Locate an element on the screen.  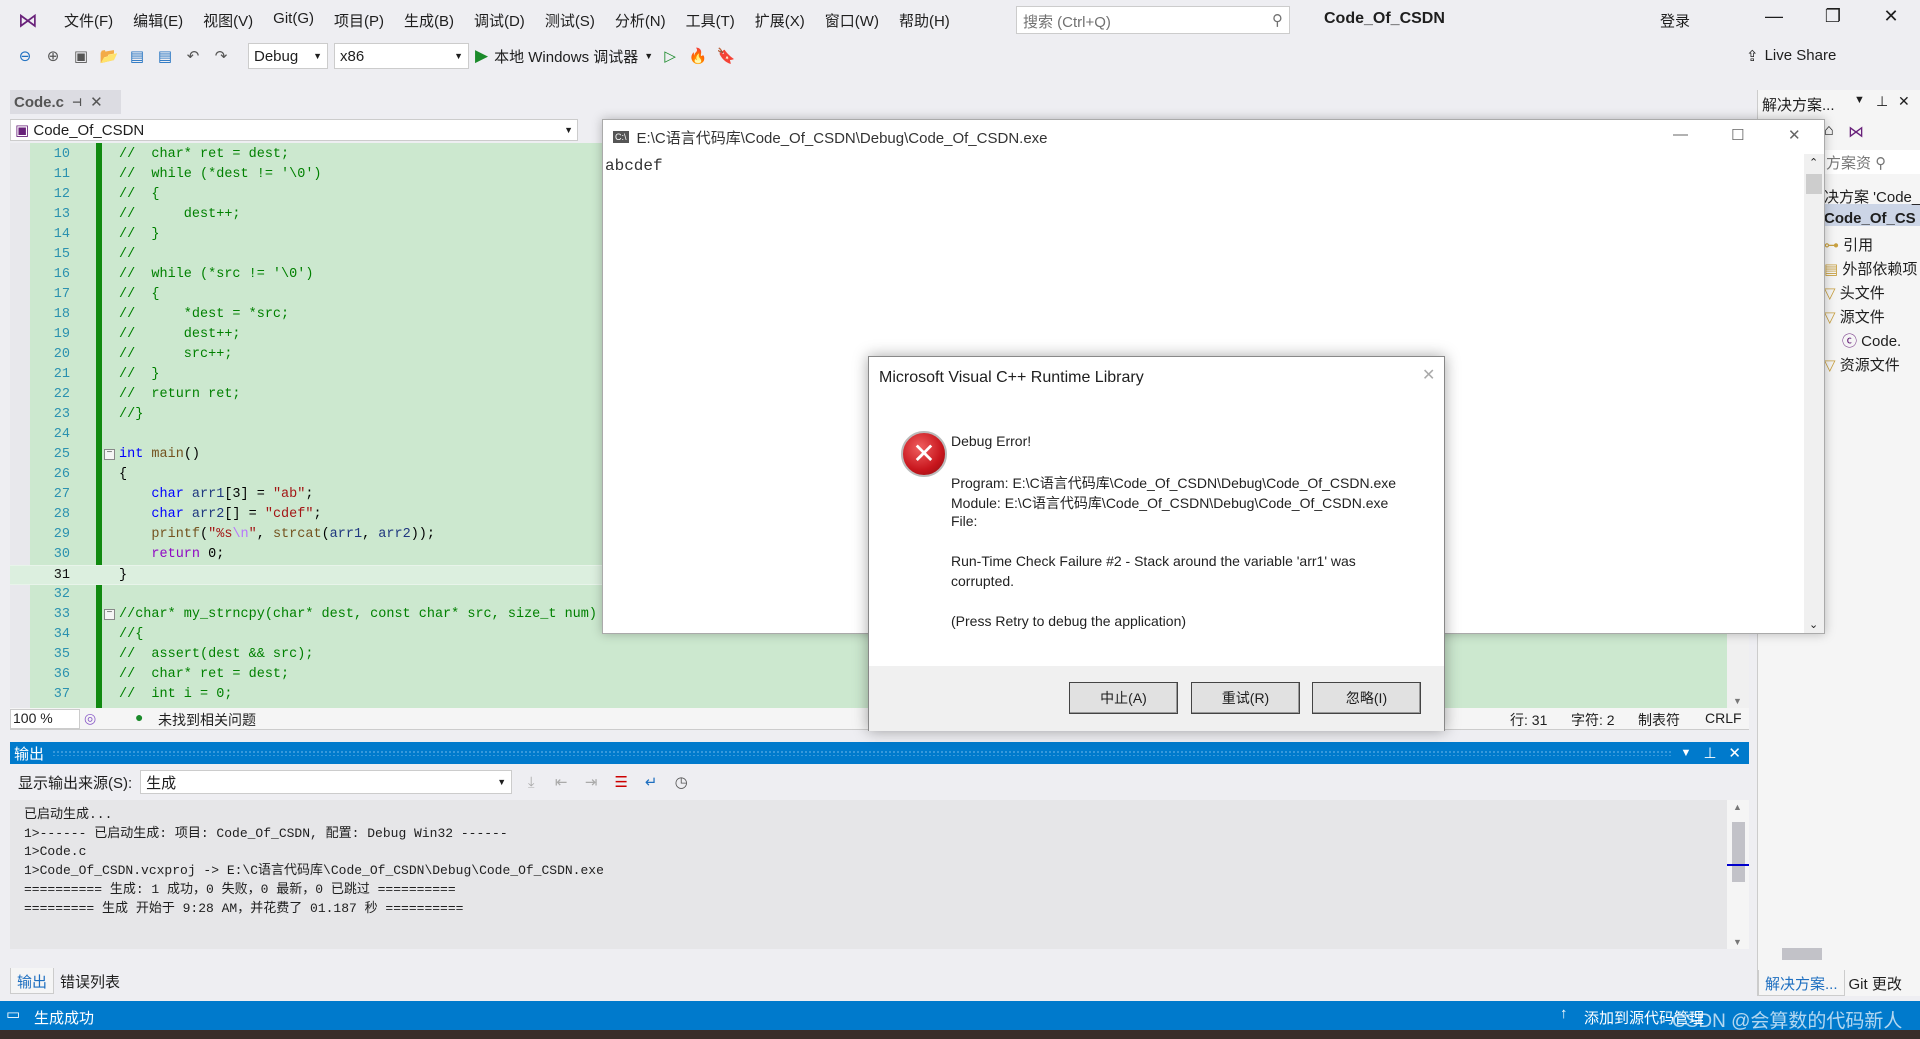
maximize-button: ☐ is located at coordinates (1737, 135).